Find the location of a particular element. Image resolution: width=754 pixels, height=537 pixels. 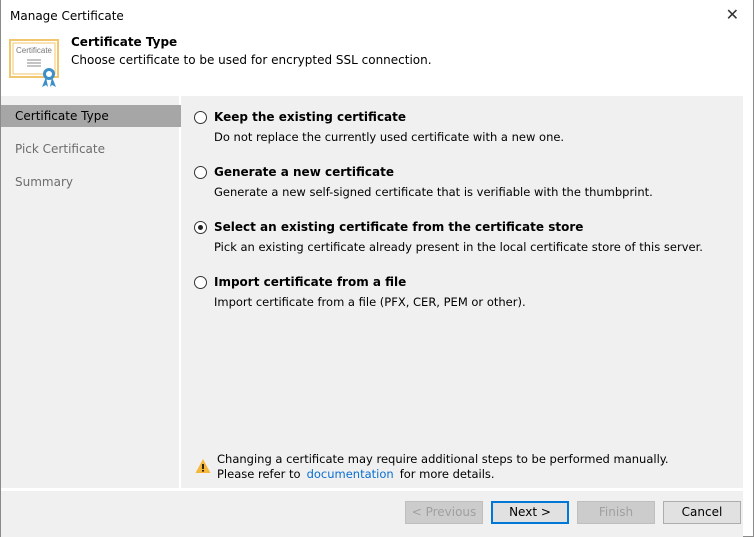

warning-prefix: Please refer to is located at coordinates (259, 474).